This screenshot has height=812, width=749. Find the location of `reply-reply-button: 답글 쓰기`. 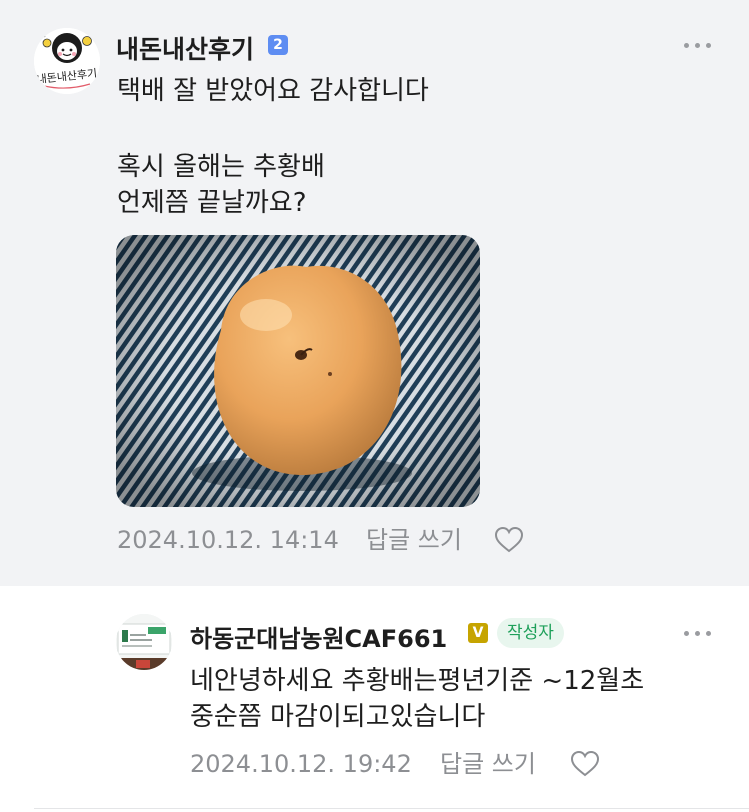

reply-reply-button: 답글 쓰기 is located at coordinates (488, 764).